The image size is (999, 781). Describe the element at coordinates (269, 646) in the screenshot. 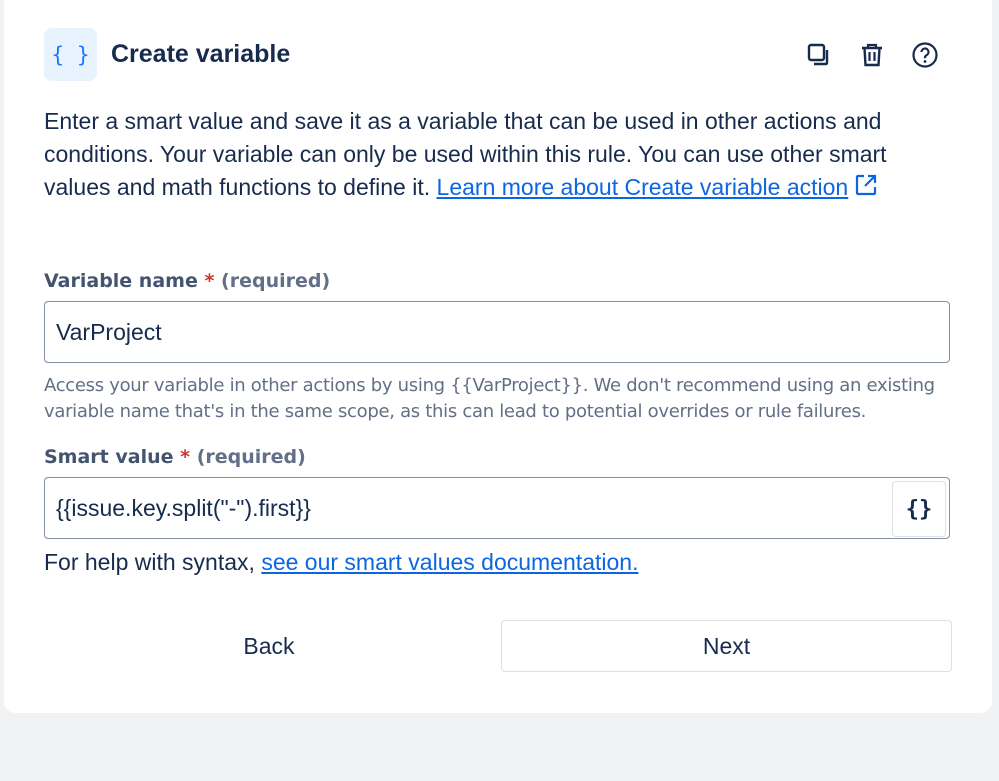

I see `back-button: Back` at that location.